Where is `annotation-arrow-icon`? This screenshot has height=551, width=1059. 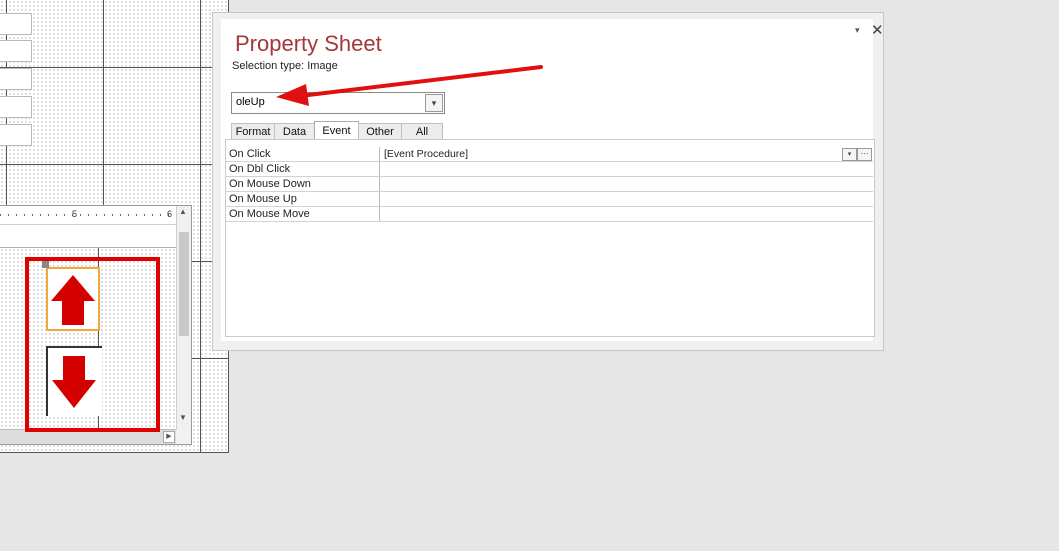
annotation-arrow-icon is located at coordinates (409, 85).